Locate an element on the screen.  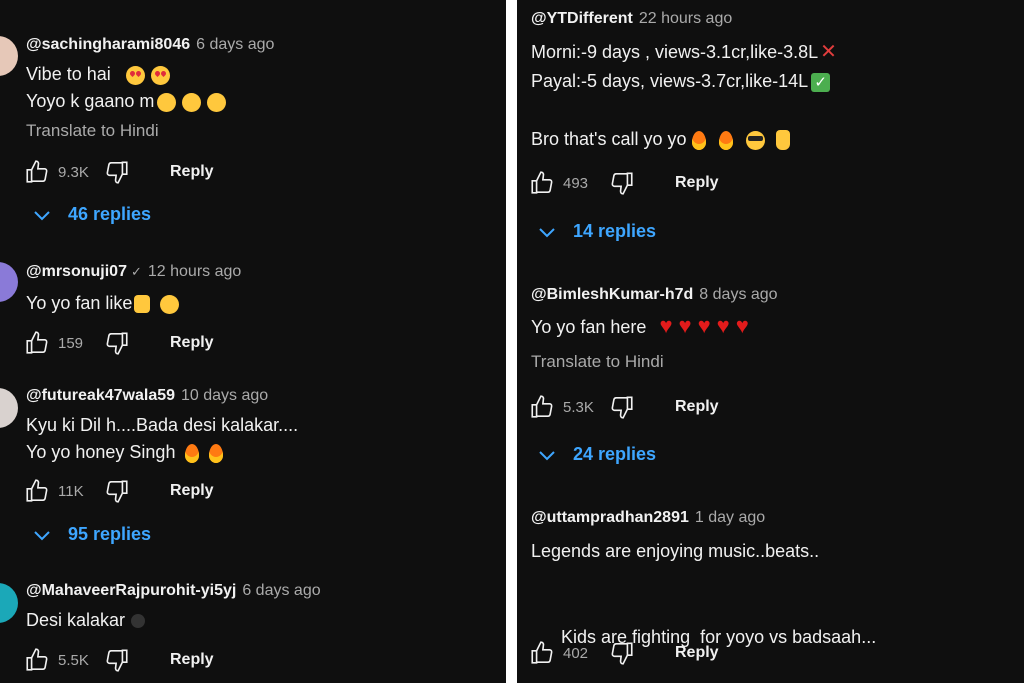
view-replies-button: 95 replies is located at coordinates (92, 534).